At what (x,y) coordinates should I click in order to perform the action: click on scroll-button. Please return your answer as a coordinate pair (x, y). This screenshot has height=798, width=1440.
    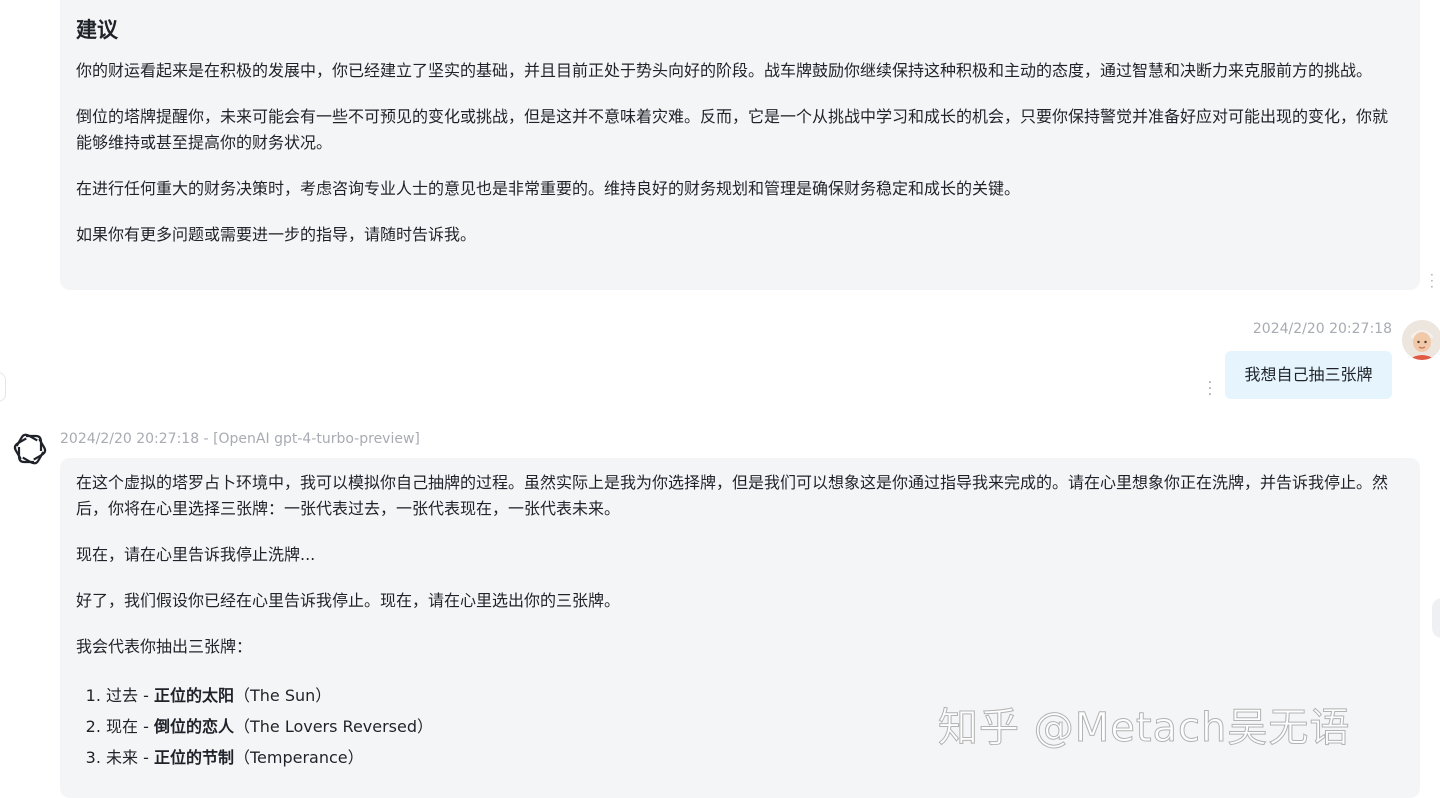
    Looking at the image, I should click on (1436, 618).